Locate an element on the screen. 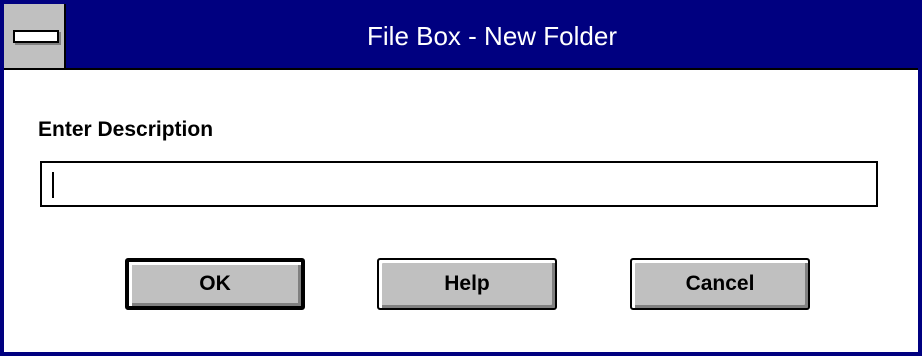 This screenshot has height=356, width=922. description-input is located at coordinates (459, 184).